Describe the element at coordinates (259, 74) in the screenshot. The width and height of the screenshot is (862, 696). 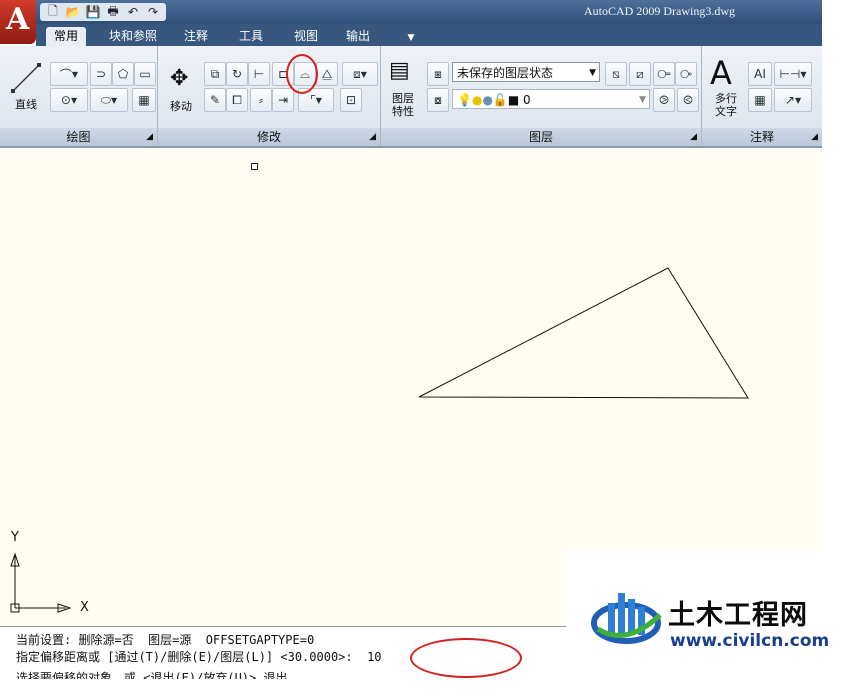
I see `trim-button: ⊢` at that location.